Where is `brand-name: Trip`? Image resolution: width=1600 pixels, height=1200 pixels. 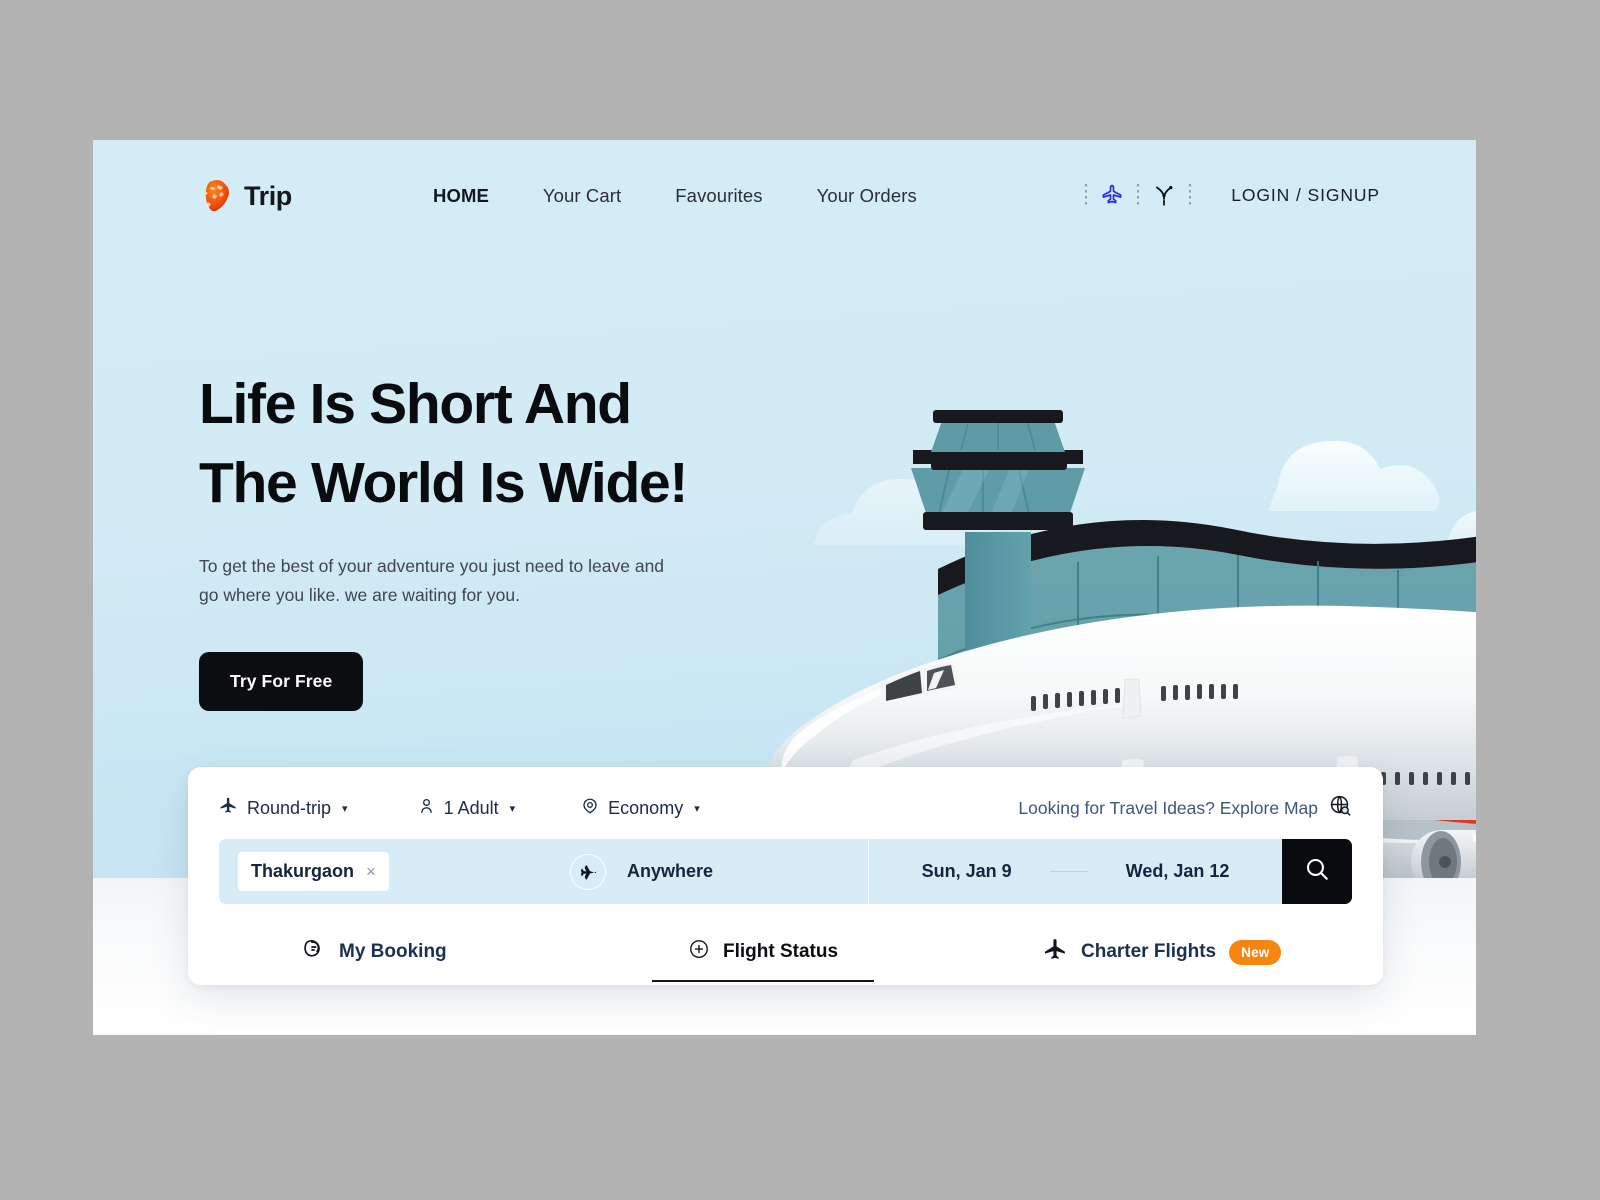 brand-name: Trip is located at coordinates (268, 195).